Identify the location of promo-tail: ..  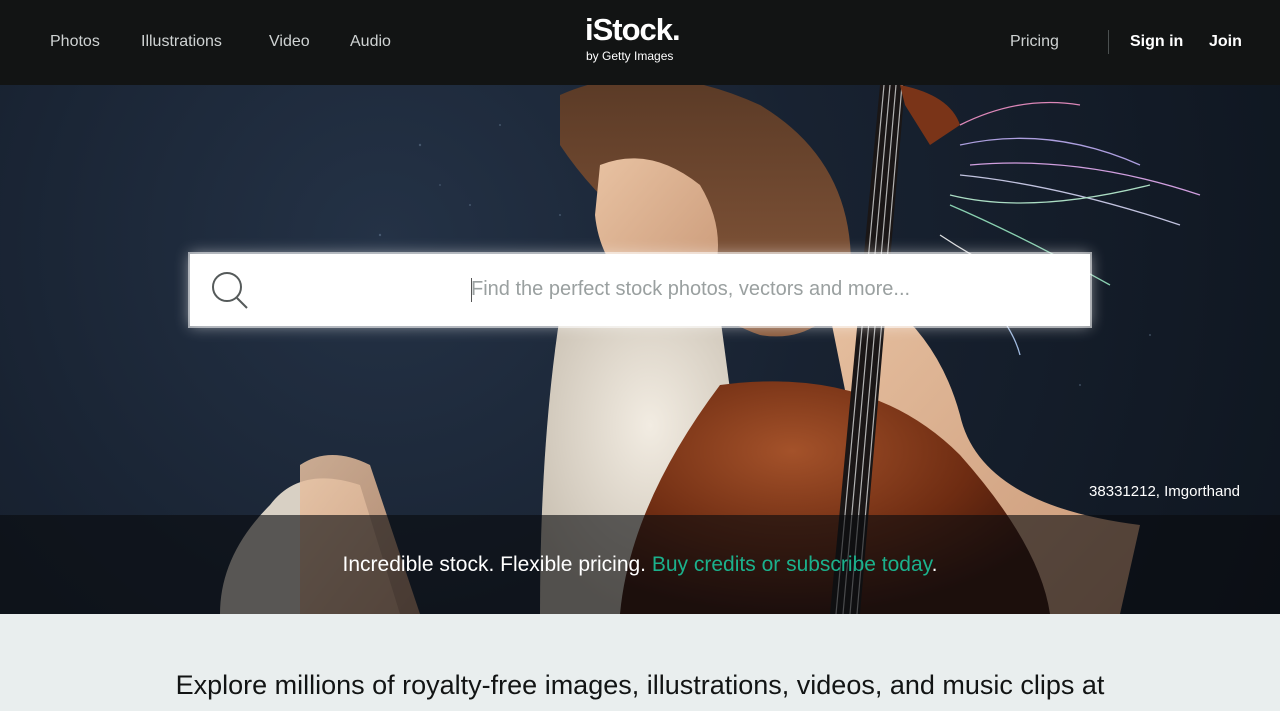
(934, 564).